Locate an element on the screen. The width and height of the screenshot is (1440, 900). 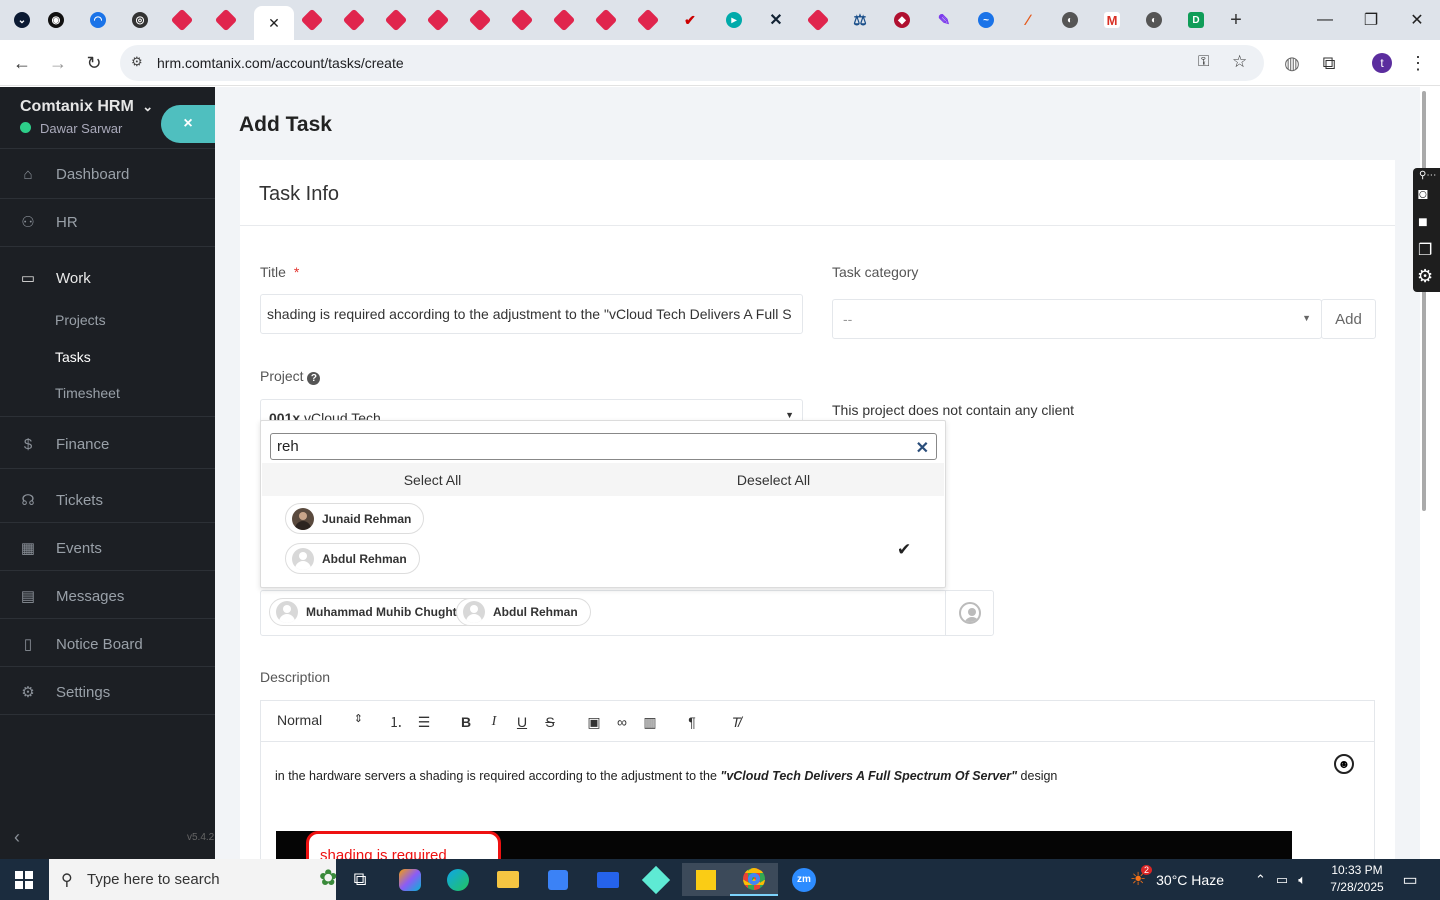
image-icon: ▣ is located at coordinates (594, 722).